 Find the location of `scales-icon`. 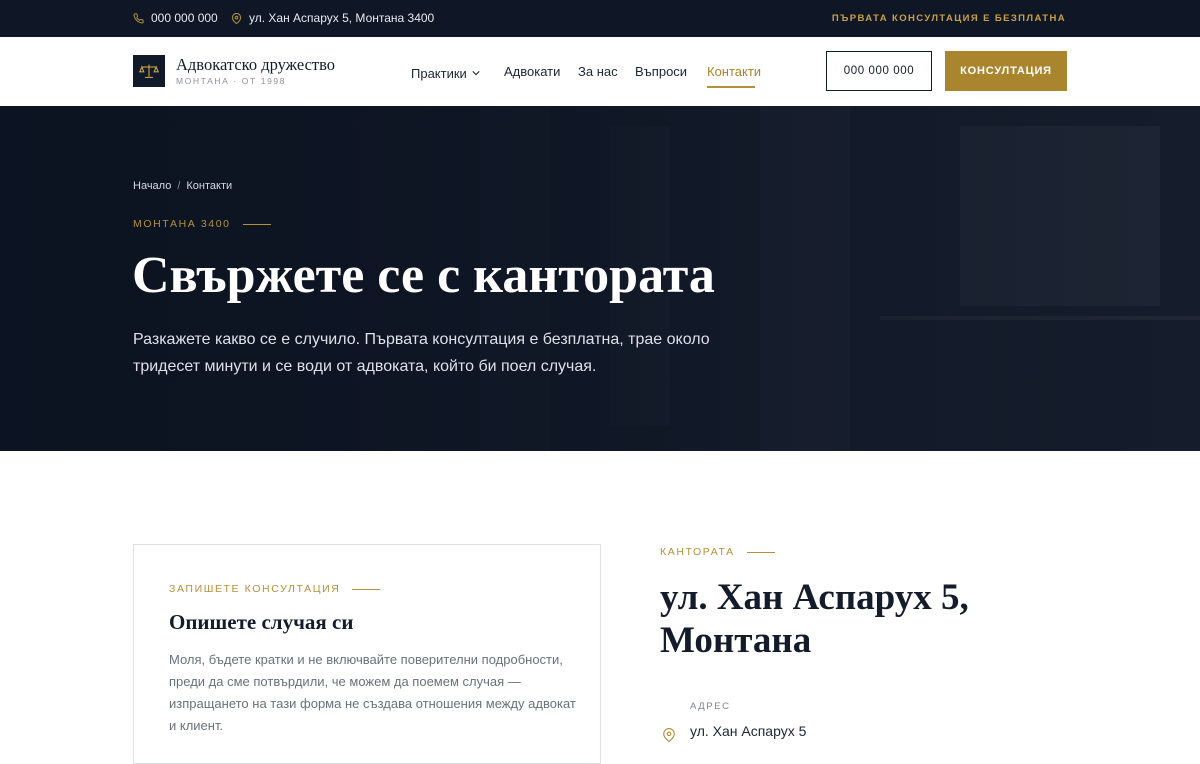

scales-icon is located at coordinates (149, 71).